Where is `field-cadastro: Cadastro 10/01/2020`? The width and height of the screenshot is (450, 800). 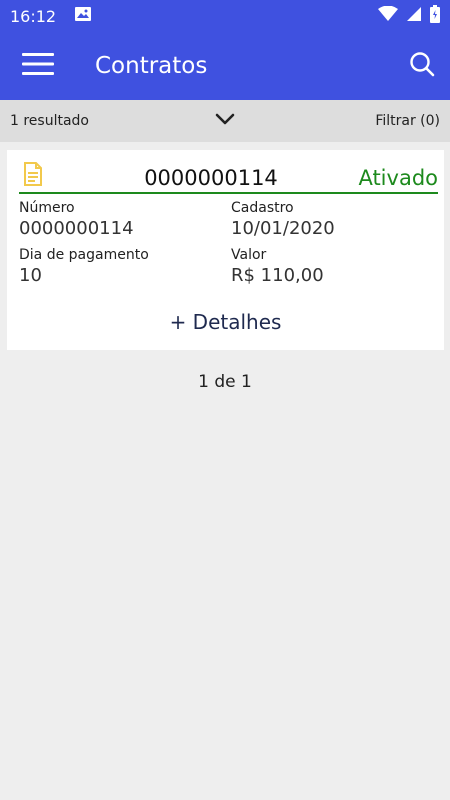 field-cadastro: Cadastro 10/01/2020 is located at coordinates (283, 219).